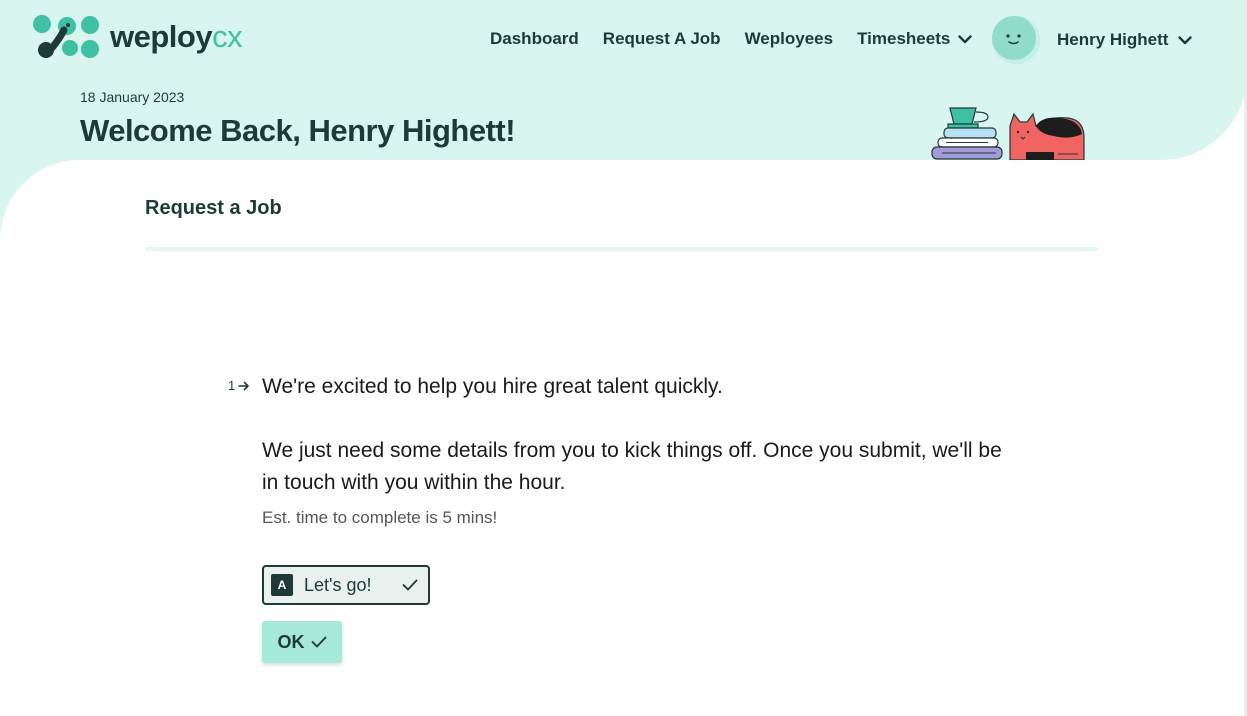 The image size is (1247, 716). What do you see at coordinates (291, 641) in the screenshot?
I see `ok-label: OK` at bounding box center [291, 641].